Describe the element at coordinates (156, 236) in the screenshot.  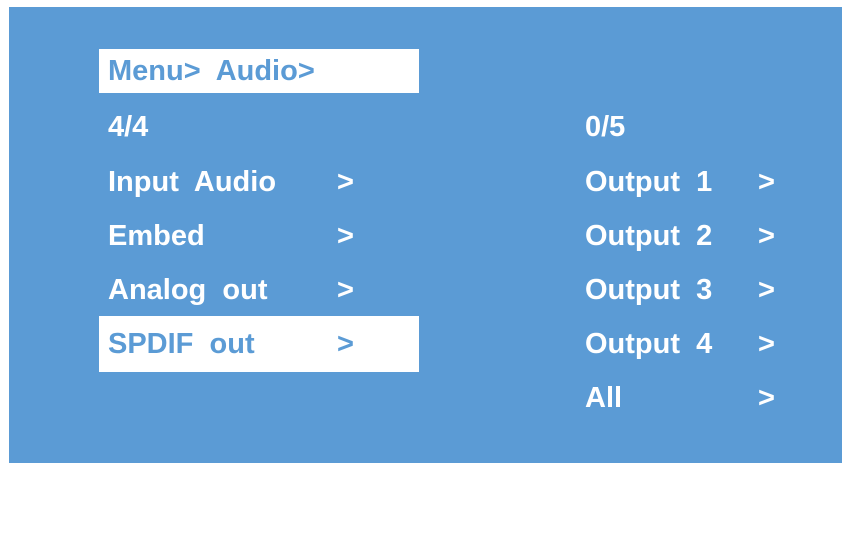
I see `menu-item-label: Embed` at that location.